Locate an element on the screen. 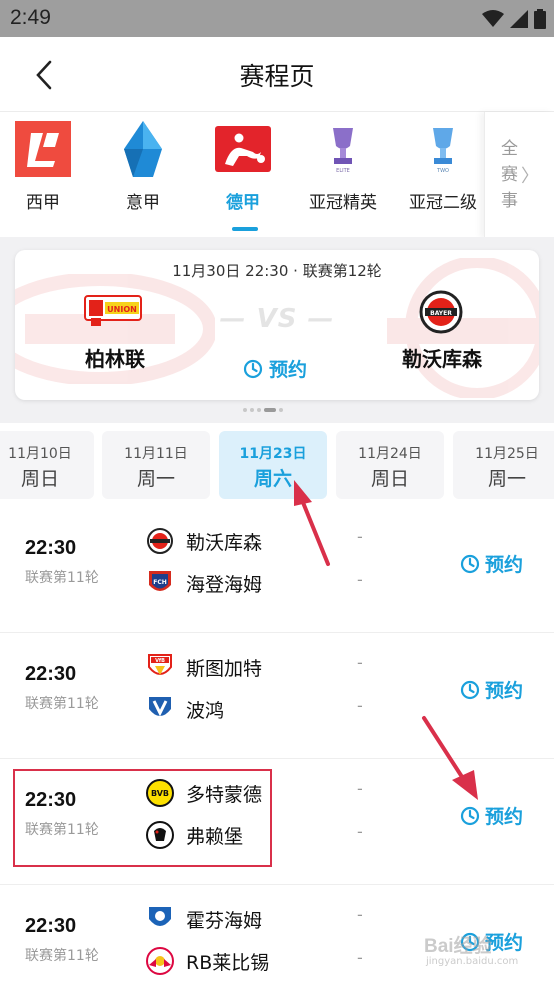 The width and height of the screenshot is (554, 984). baidu-watermark-url: jingyan.baidu.com is located at coordinates (472, 961).